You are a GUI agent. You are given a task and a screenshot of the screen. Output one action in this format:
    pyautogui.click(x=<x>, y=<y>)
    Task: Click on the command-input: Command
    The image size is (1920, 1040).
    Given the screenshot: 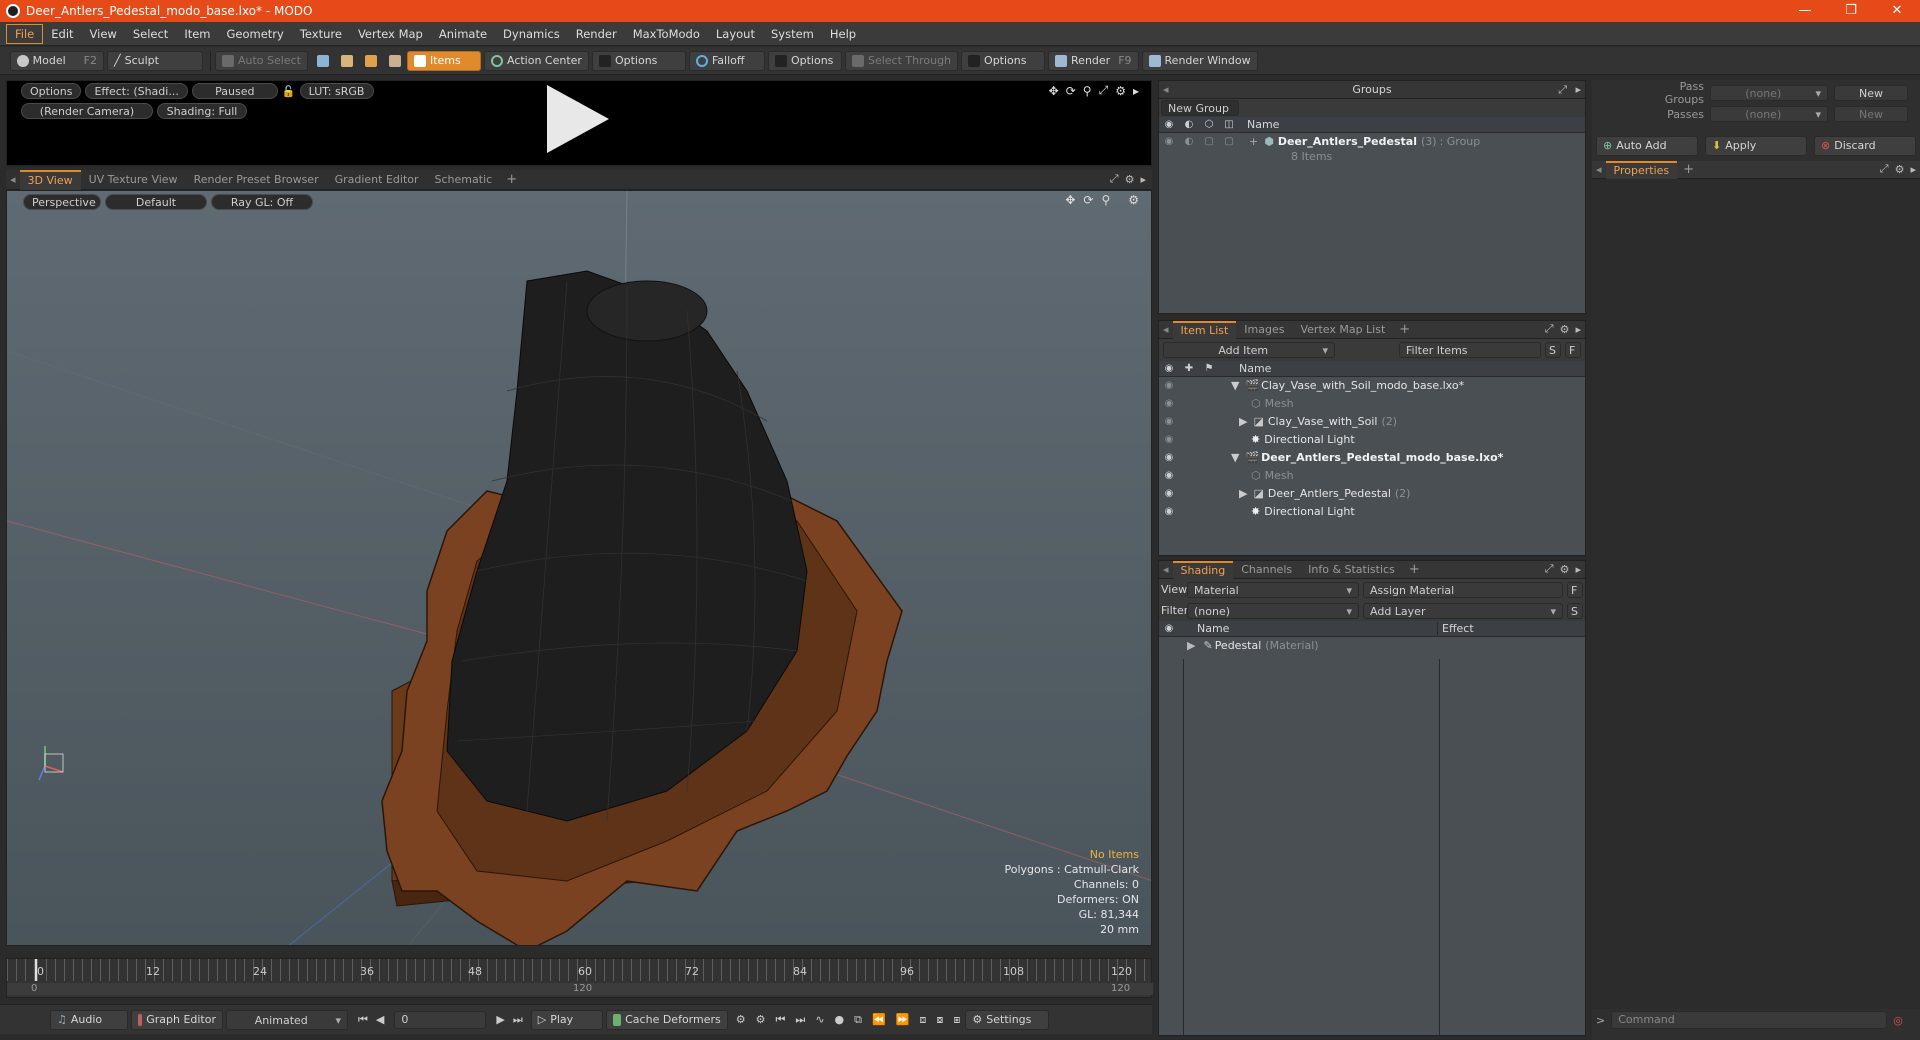 What is the action you would take?
    pyautogui.click(x=1749, y=1020)
    